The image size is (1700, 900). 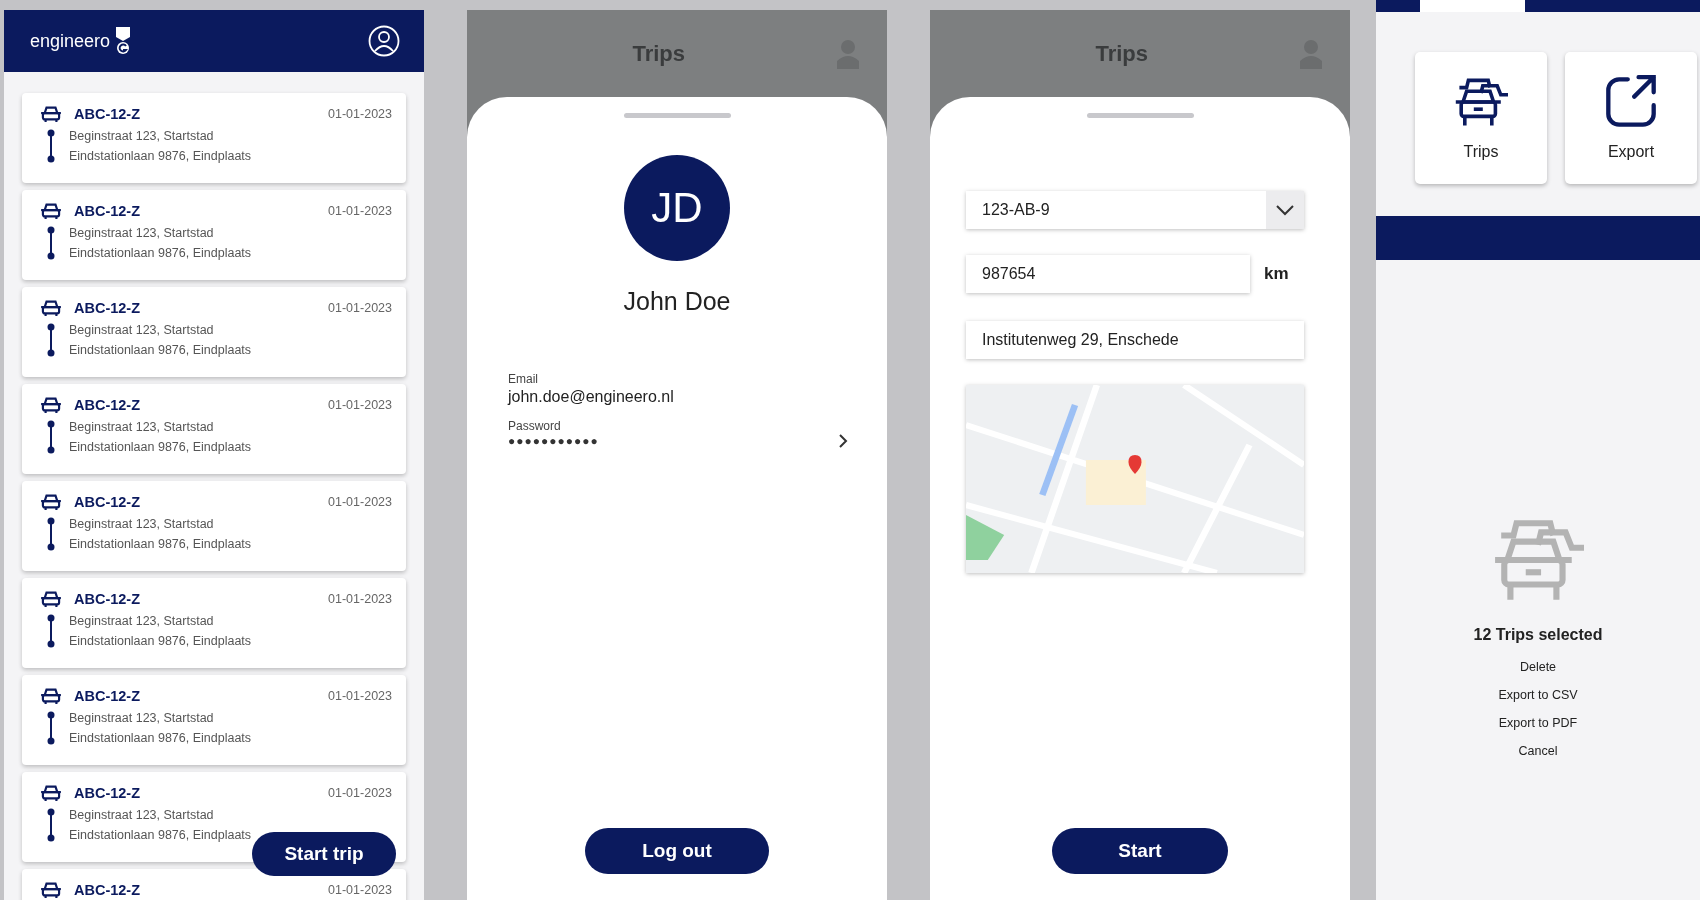 I want to click on selection-count: 12 Trips selected, so click(x=1538, y=635).